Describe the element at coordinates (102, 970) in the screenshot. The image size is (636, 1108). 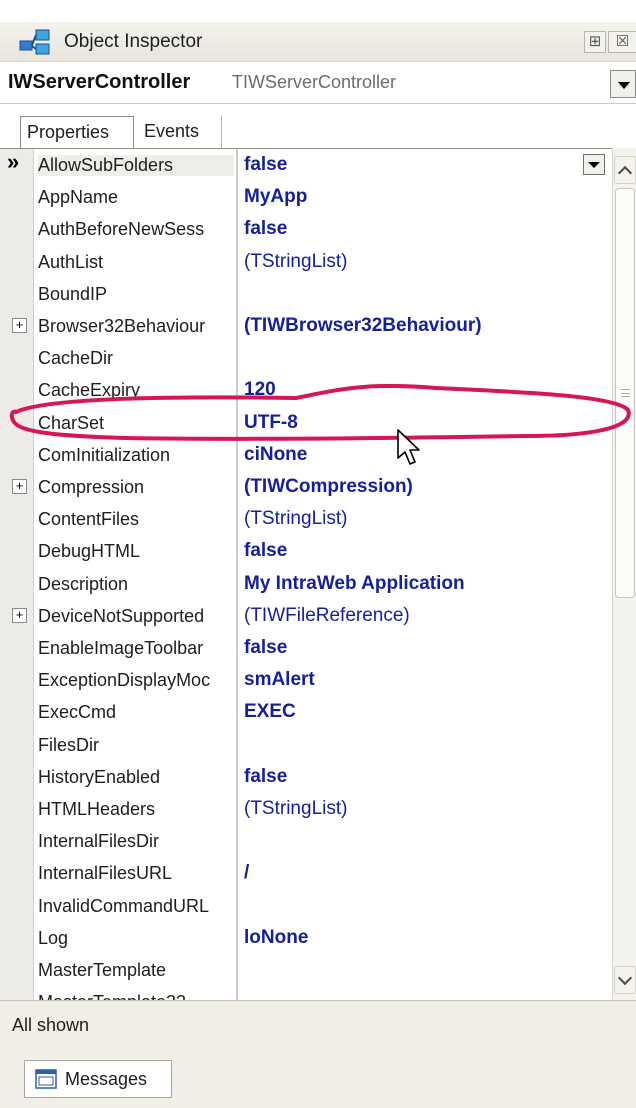
I see `property-name: MasterTemplate` at that location.